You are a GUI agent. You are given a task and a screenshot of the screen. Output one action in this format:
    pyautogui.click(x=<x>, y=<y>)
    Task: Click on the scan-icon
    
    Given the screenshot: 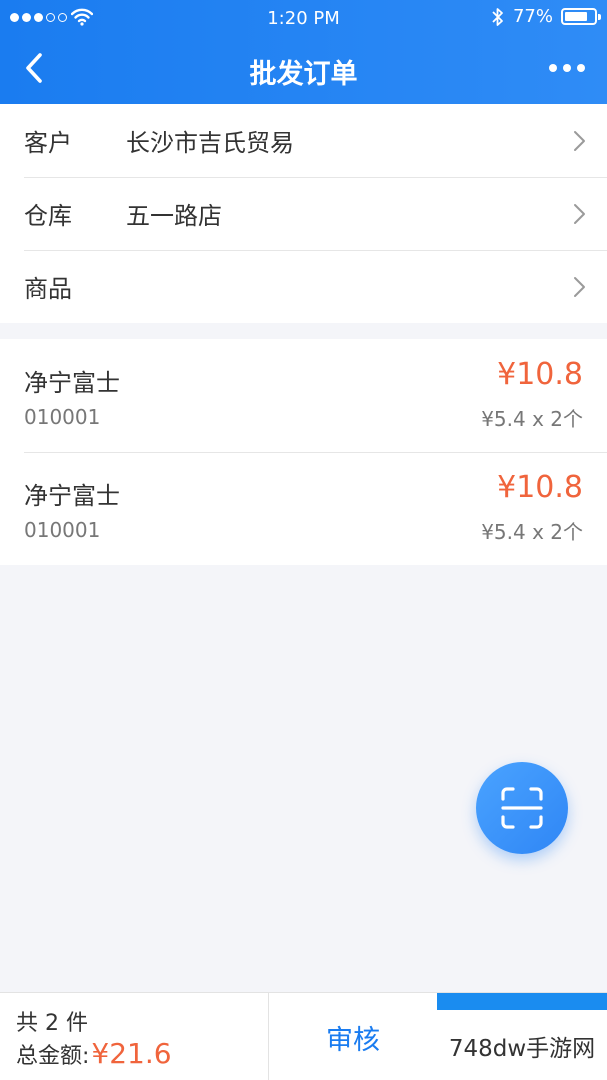 What is the action you would take?
    pyautogui.click(x=522, y=808)
    